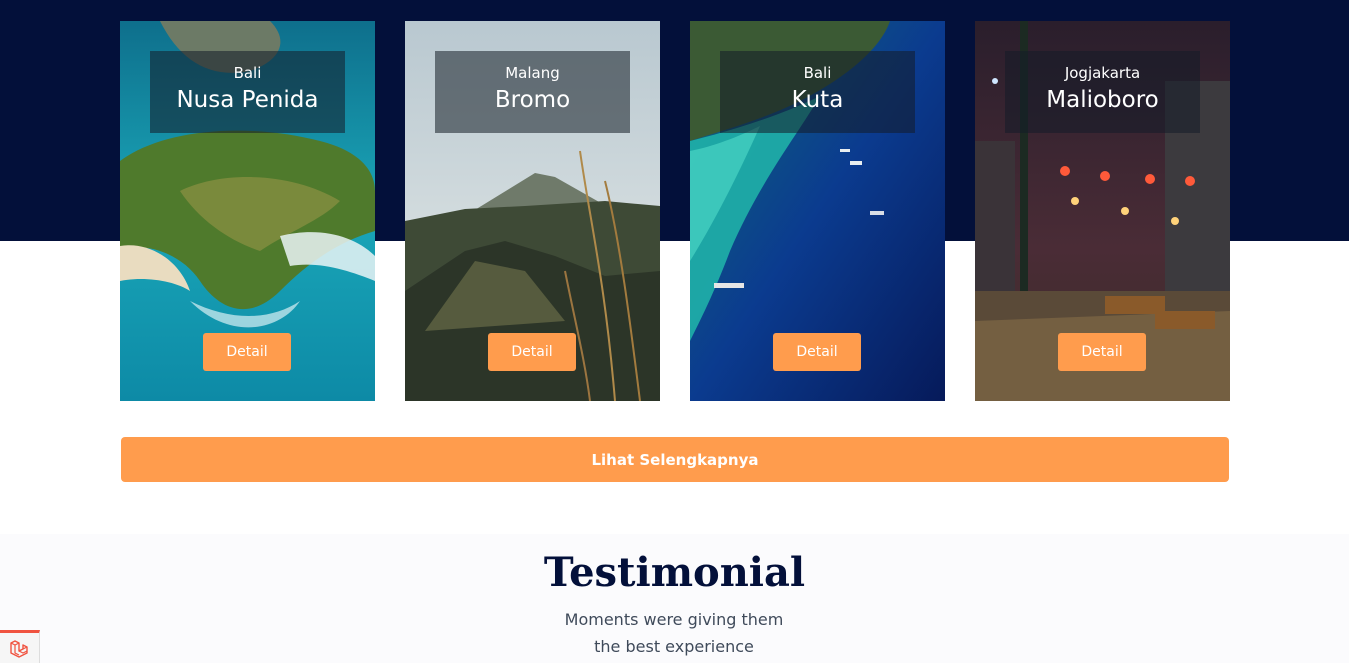 The width and height of the screenshot is (1349, 663). I want to click on destination-card-malioboro: Jogjakarta Malioboro Detail, so click(1102, 211).